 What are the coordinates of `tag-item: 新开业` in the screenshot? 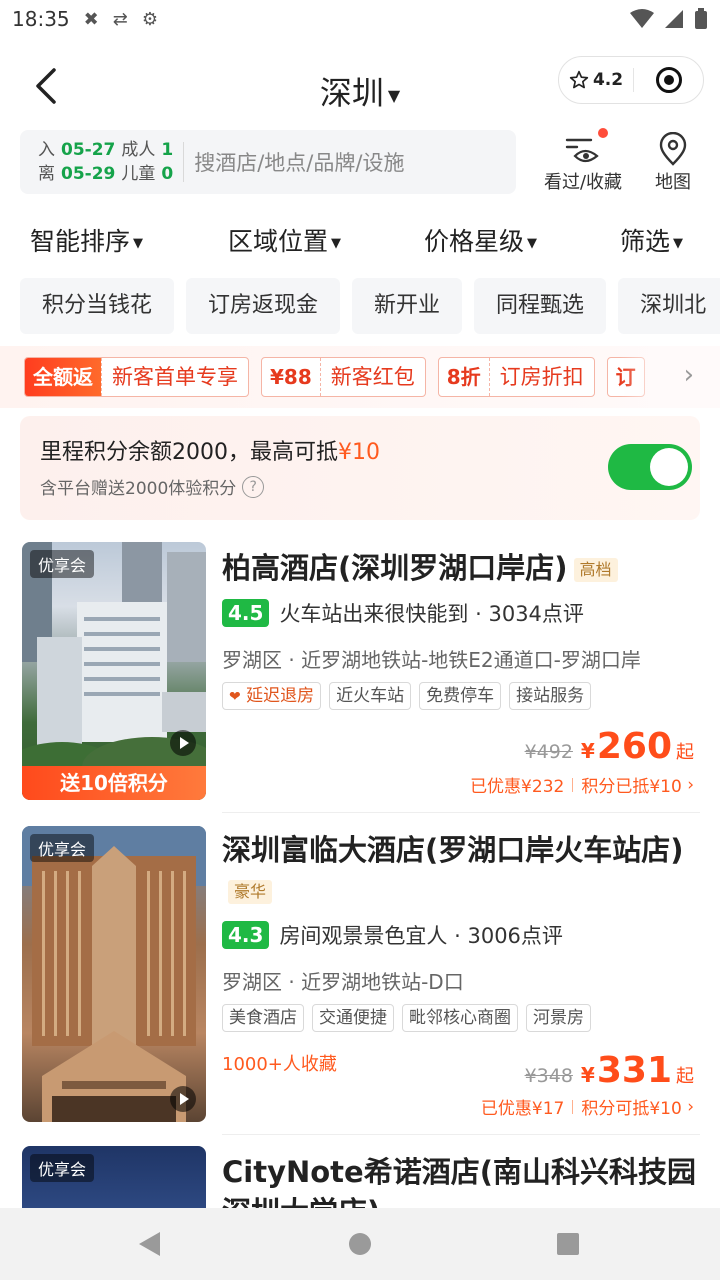 It's located at (407, 306).